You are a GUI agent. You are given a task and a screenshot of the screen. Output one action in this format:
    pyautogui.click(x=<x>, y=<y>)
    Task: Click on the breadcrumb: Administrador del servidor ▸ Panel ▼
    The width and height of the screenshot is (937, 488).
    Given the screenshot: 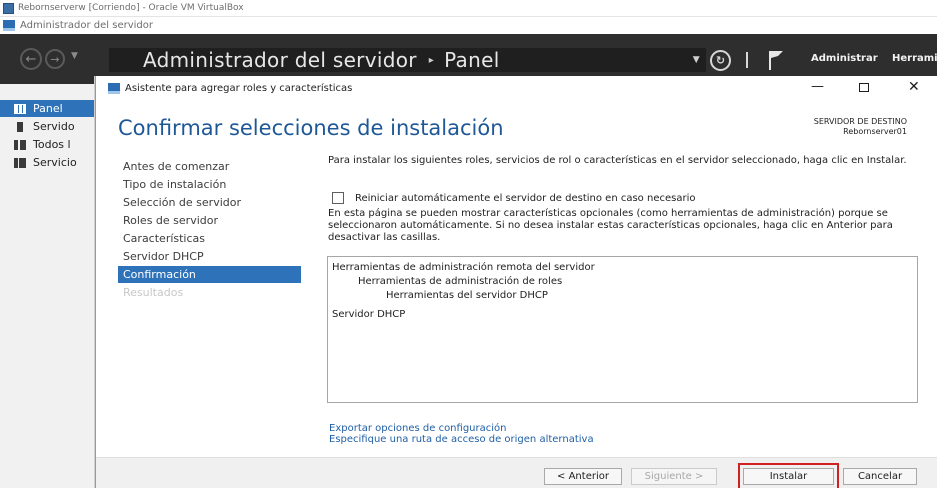 What is the action you would take?
    pyautogui.click(x=407, y=60)
    